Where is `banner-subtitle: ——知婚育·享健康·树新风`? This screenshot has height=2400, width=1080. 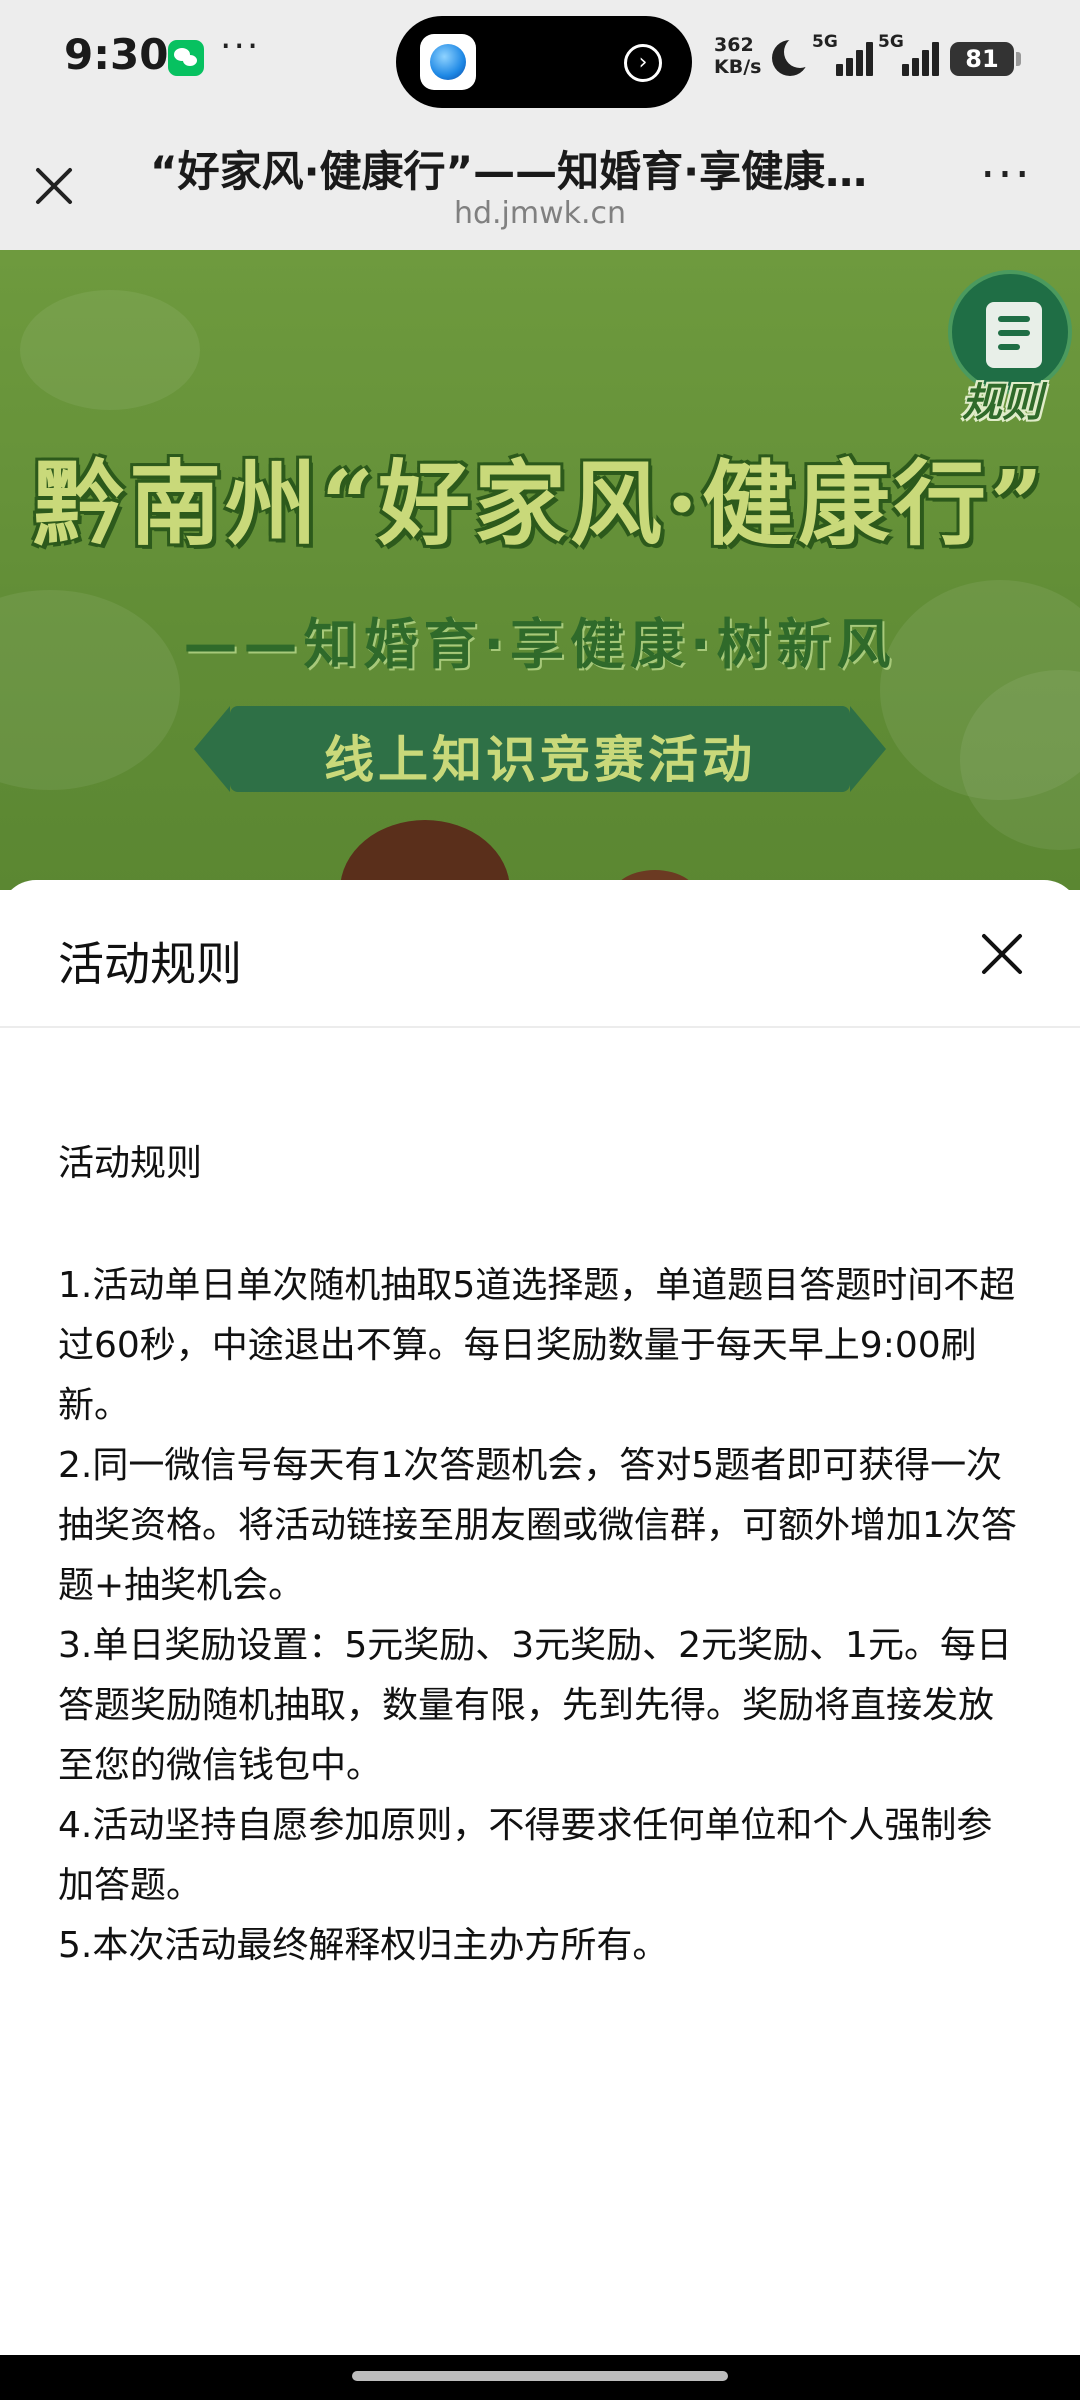
banner-subtitle: ——知婚育·享健康·树新风 is located at coordinates (540, 644).